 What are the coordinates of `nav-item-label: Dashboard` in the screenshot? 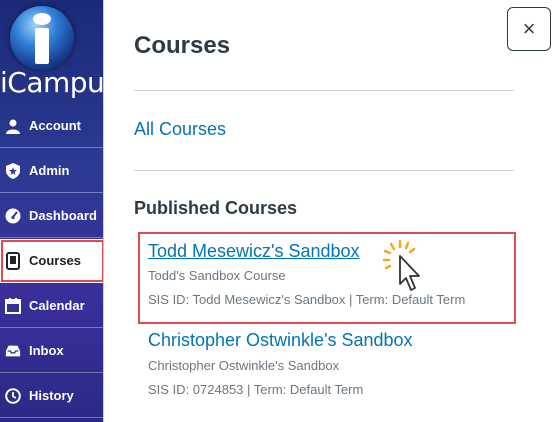 It's located at (63, 215).